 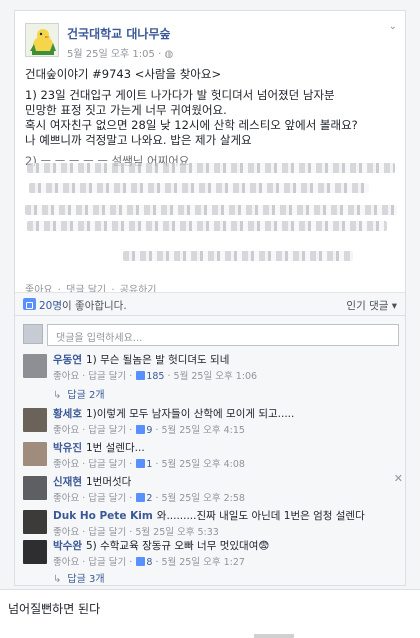 I want to click on comment-time: 5월 25일 오후 5:33, so click(x=177, y=532).